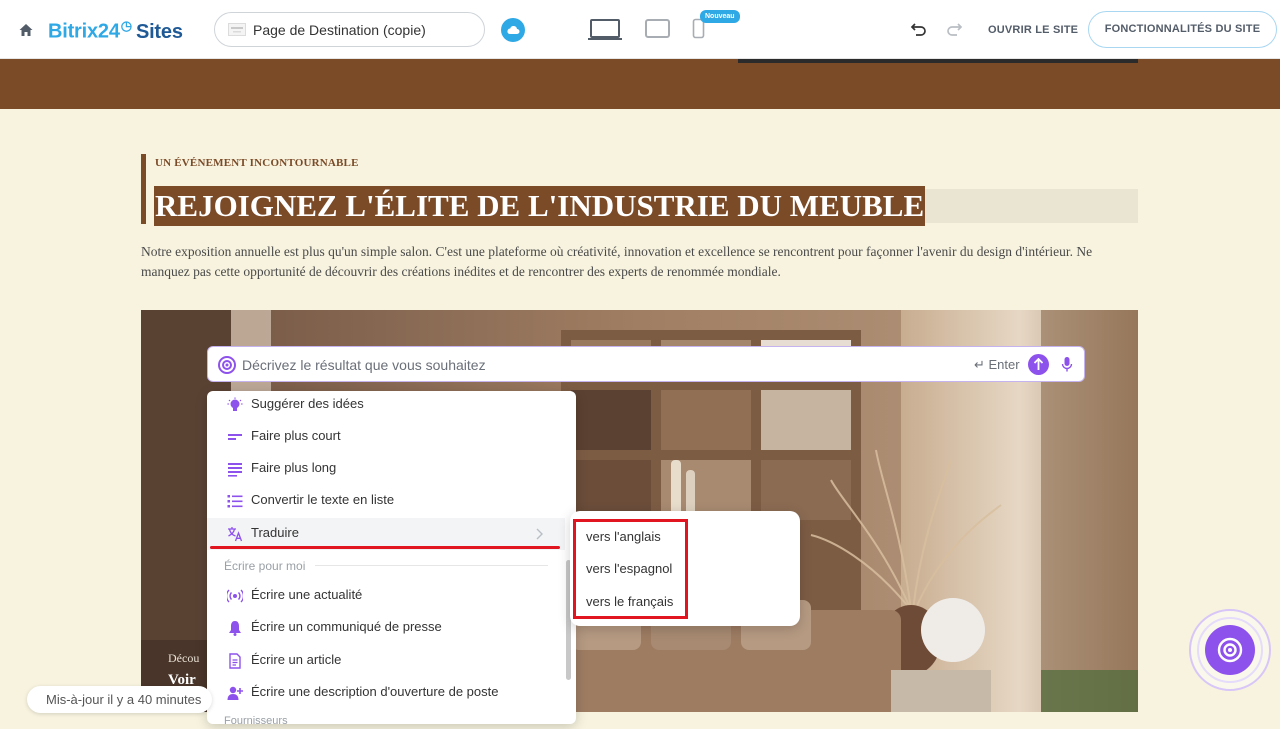  What do you see at coordinates (143, 189) in the screenshot?
I see `accent-bar` at bounding box center [143, 189].